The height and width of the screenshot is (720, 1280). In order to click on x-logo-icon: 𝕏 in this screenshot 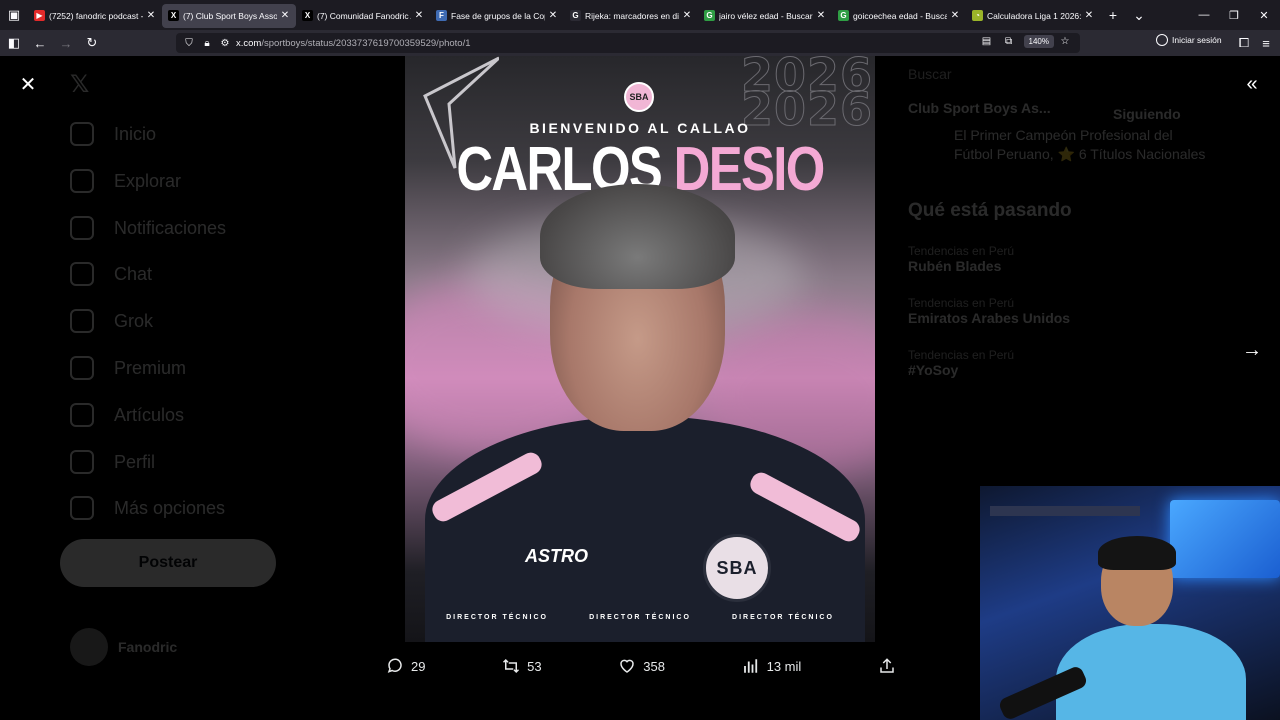, I will do `click(80, 84)`.